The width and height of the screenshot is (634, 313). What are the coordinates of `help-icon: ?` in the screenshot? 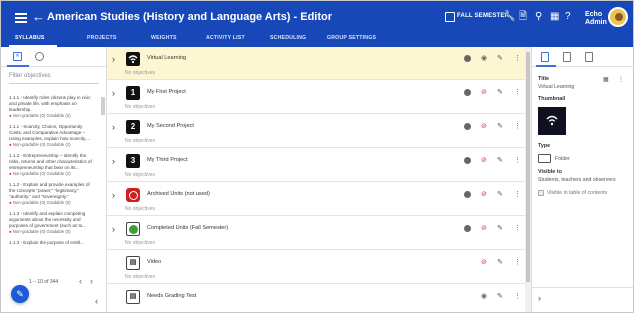 It's located at (568, 17).